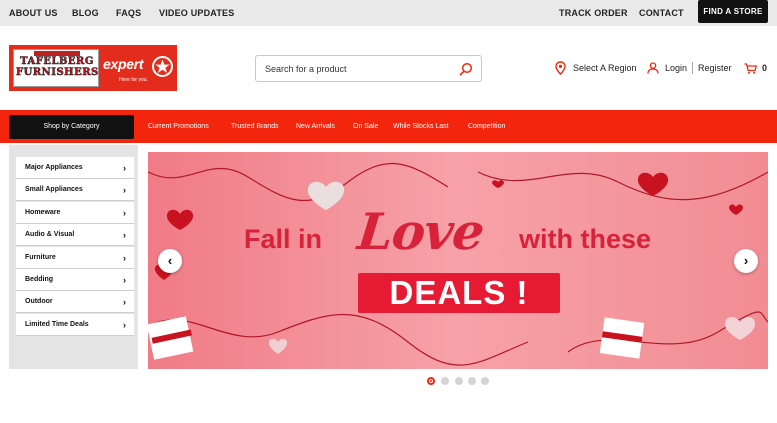 Image resolution: width=777 pixels, height=423 pixels. What do you see at coordinates (315, 126) in the screenshot?
I see `nav-new-arrivals: New Arrivals` at bounding box center [315, 126].